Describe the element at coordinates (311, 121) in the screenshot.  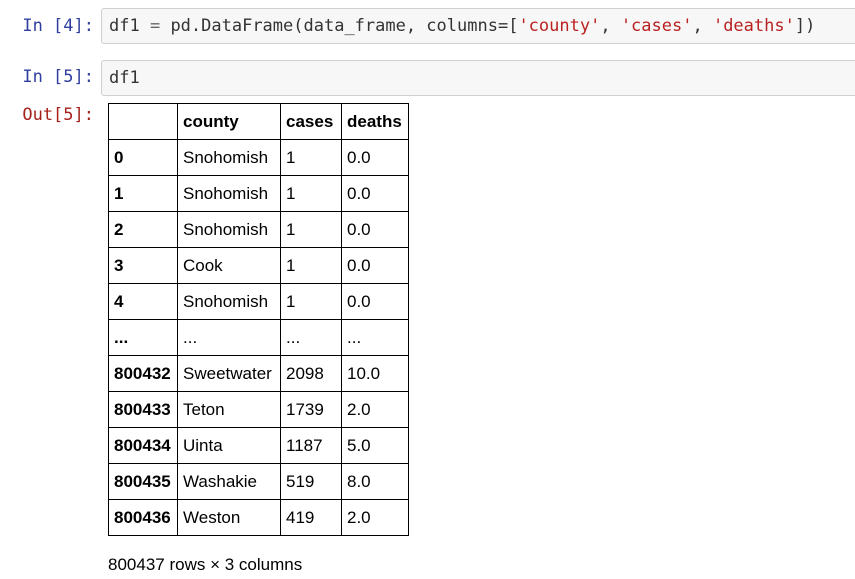
I see `column-header-cases: cases` at that location.